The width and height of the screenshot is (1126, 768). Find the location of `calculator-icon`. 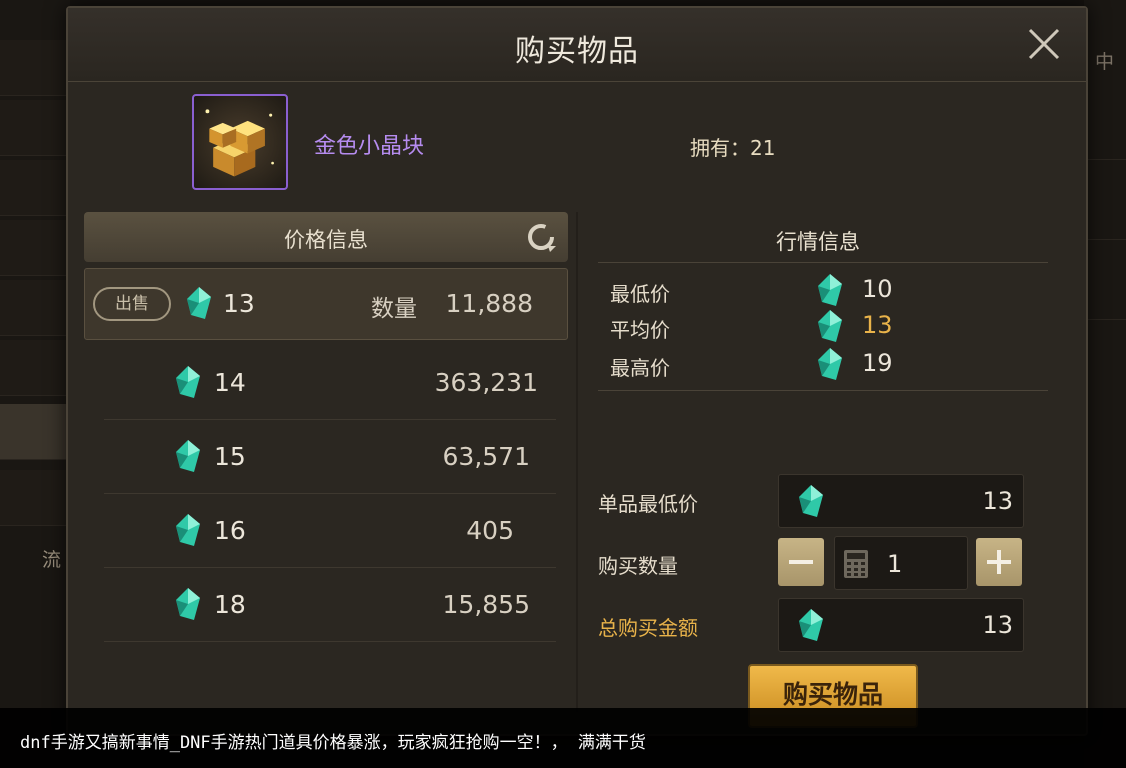

calculator-icon is located at coordinates (856, 564).